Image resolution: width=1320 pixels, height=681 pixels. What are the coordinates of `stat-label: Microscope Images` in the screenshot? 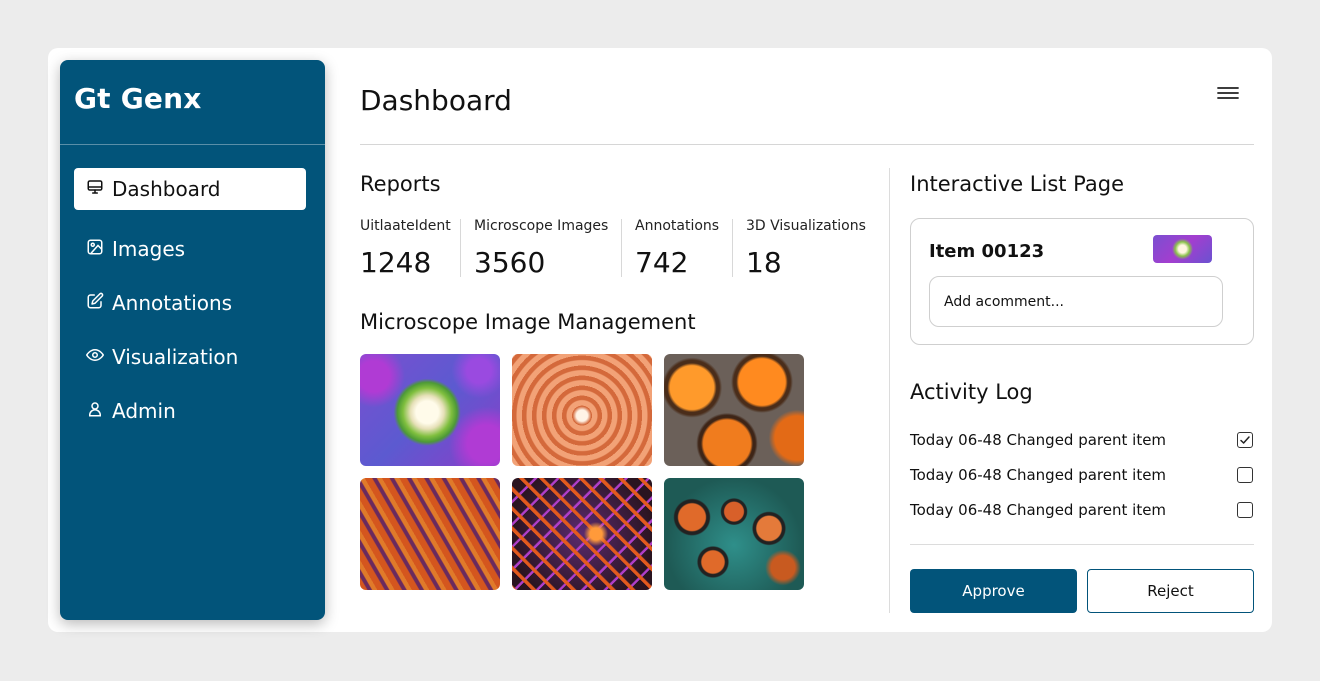 It's located at (541, 226).